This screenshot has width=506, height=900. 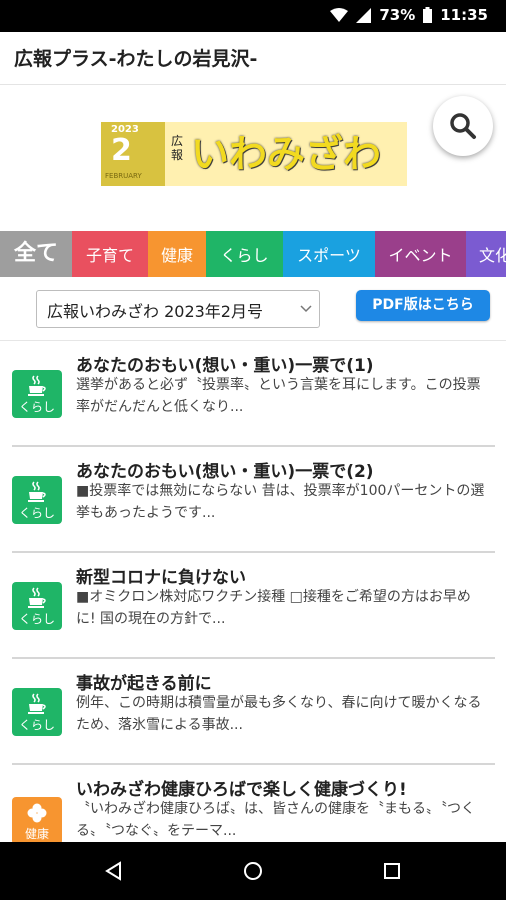 I want to click on category-tabs: 全て 子育て 健康 くらし スポーツ イベント 文化, so click(x=253, y=254).